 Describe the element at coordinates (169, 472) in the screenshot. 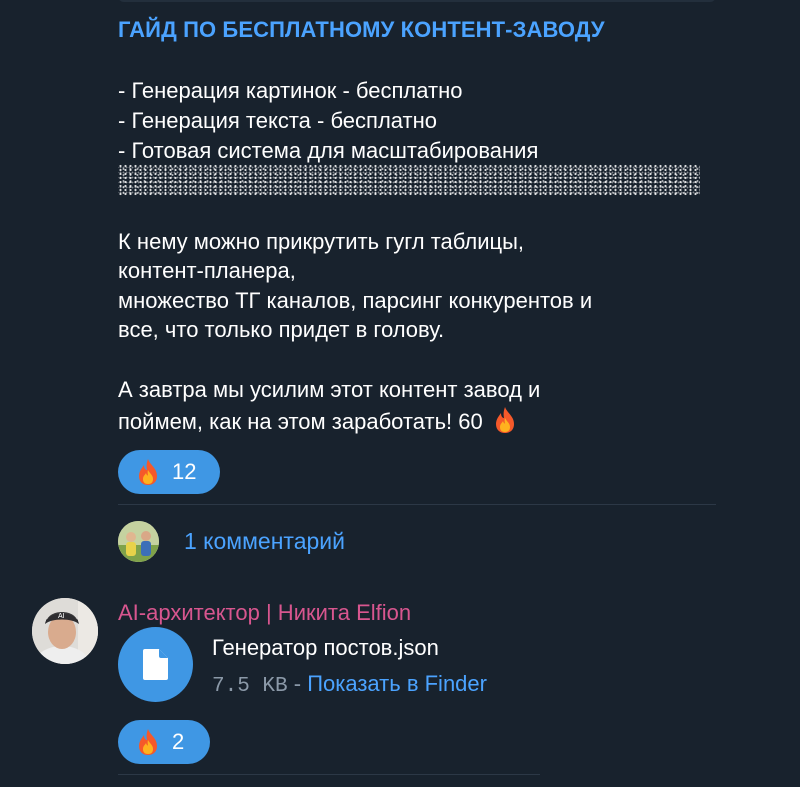

I see `reaction-fire-button: 12` at that location.